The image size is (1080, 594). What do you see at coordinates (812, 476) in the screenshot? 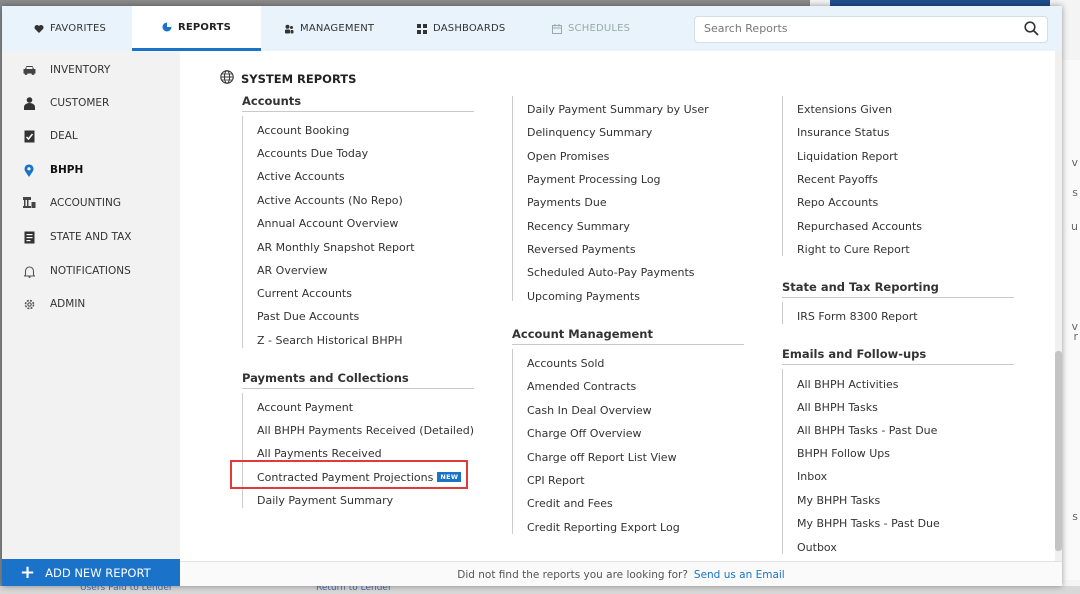
I see `report-link: Inbox` at bounding box center [812, 476].